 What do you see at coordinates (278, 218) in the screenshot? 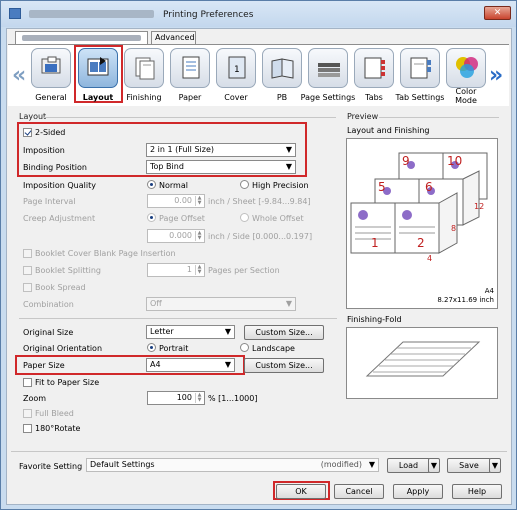
I see `creep-whole-offset-label: Whole Offset` at bounding box center [278, 218].